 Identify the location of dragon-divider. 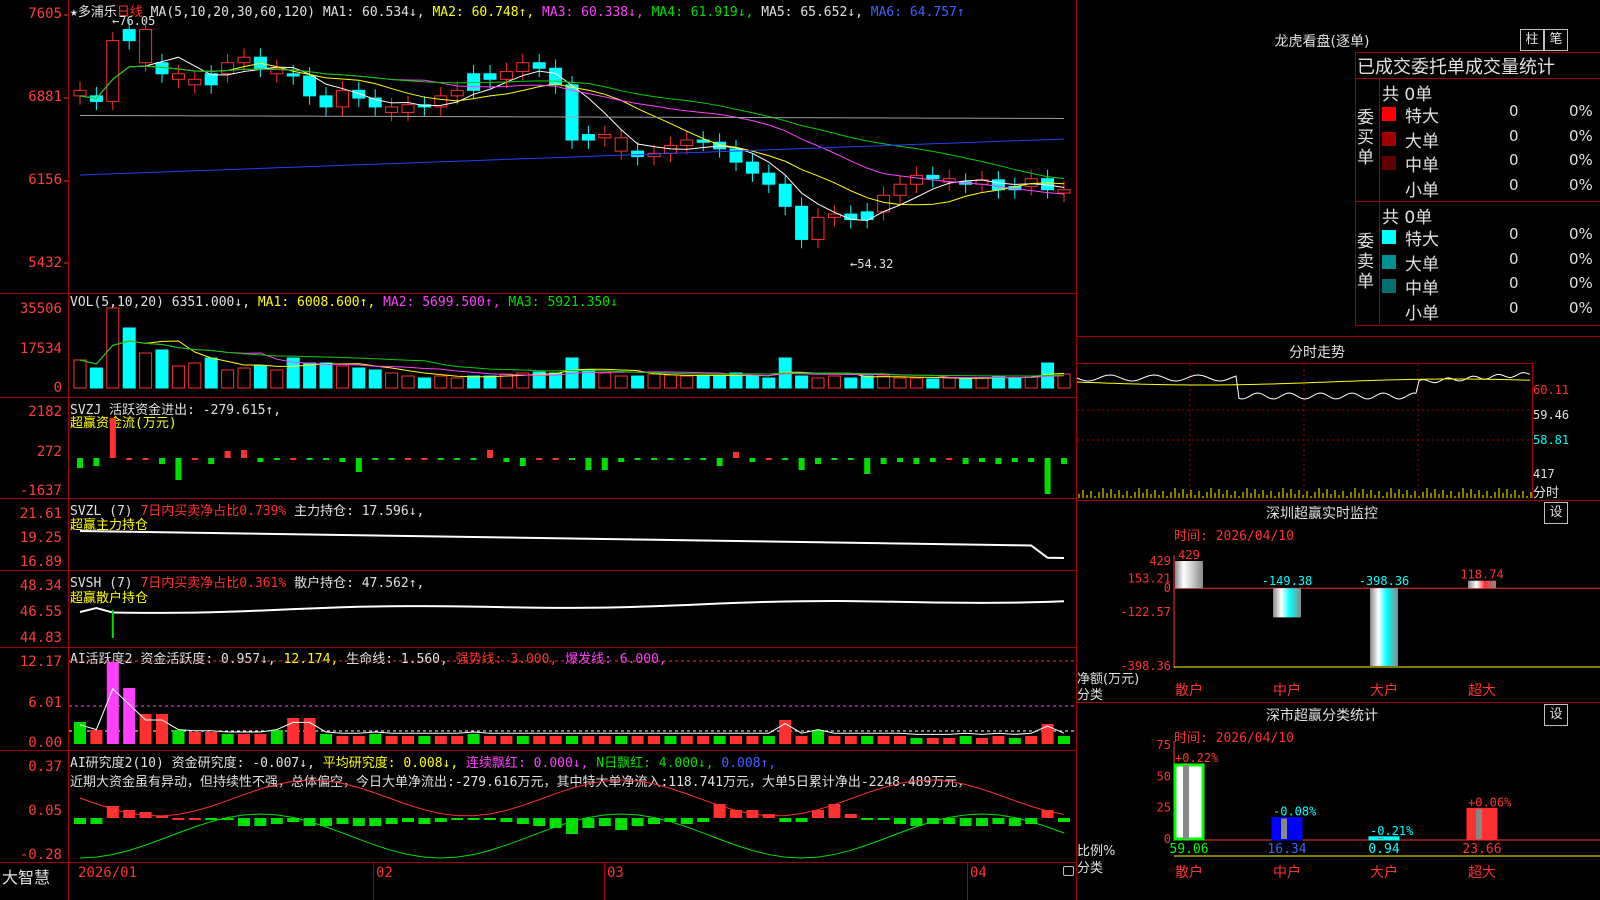
(1477, 201).